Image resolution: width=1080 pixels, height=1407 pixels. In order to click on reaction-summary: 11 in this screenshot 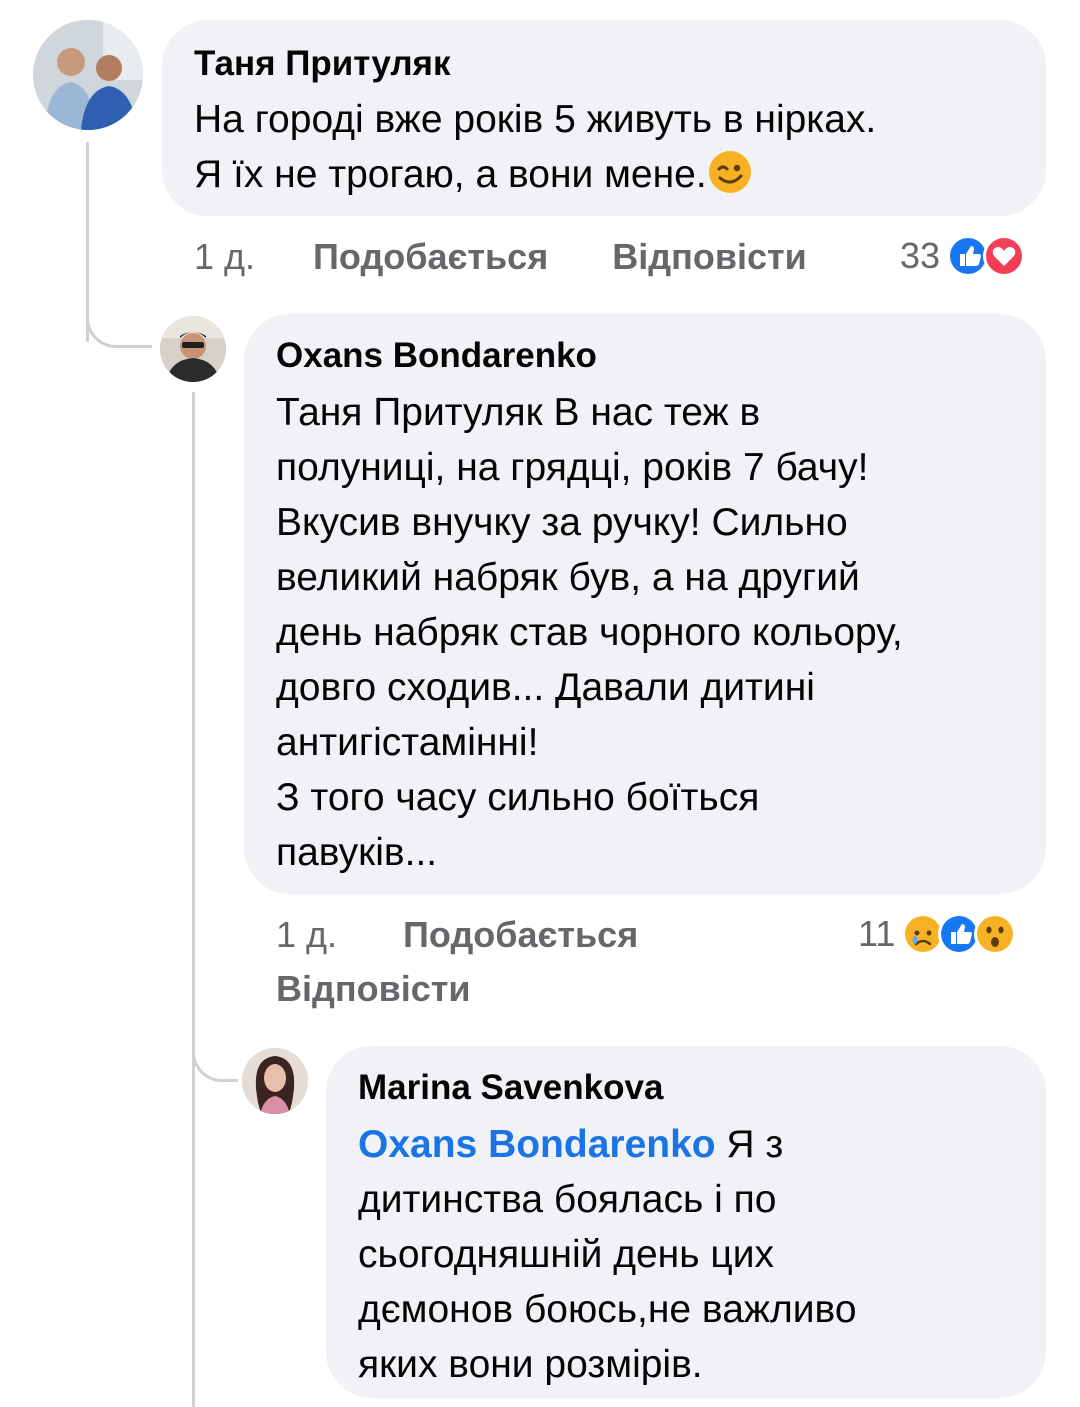, I will do `click(937, 934)`.